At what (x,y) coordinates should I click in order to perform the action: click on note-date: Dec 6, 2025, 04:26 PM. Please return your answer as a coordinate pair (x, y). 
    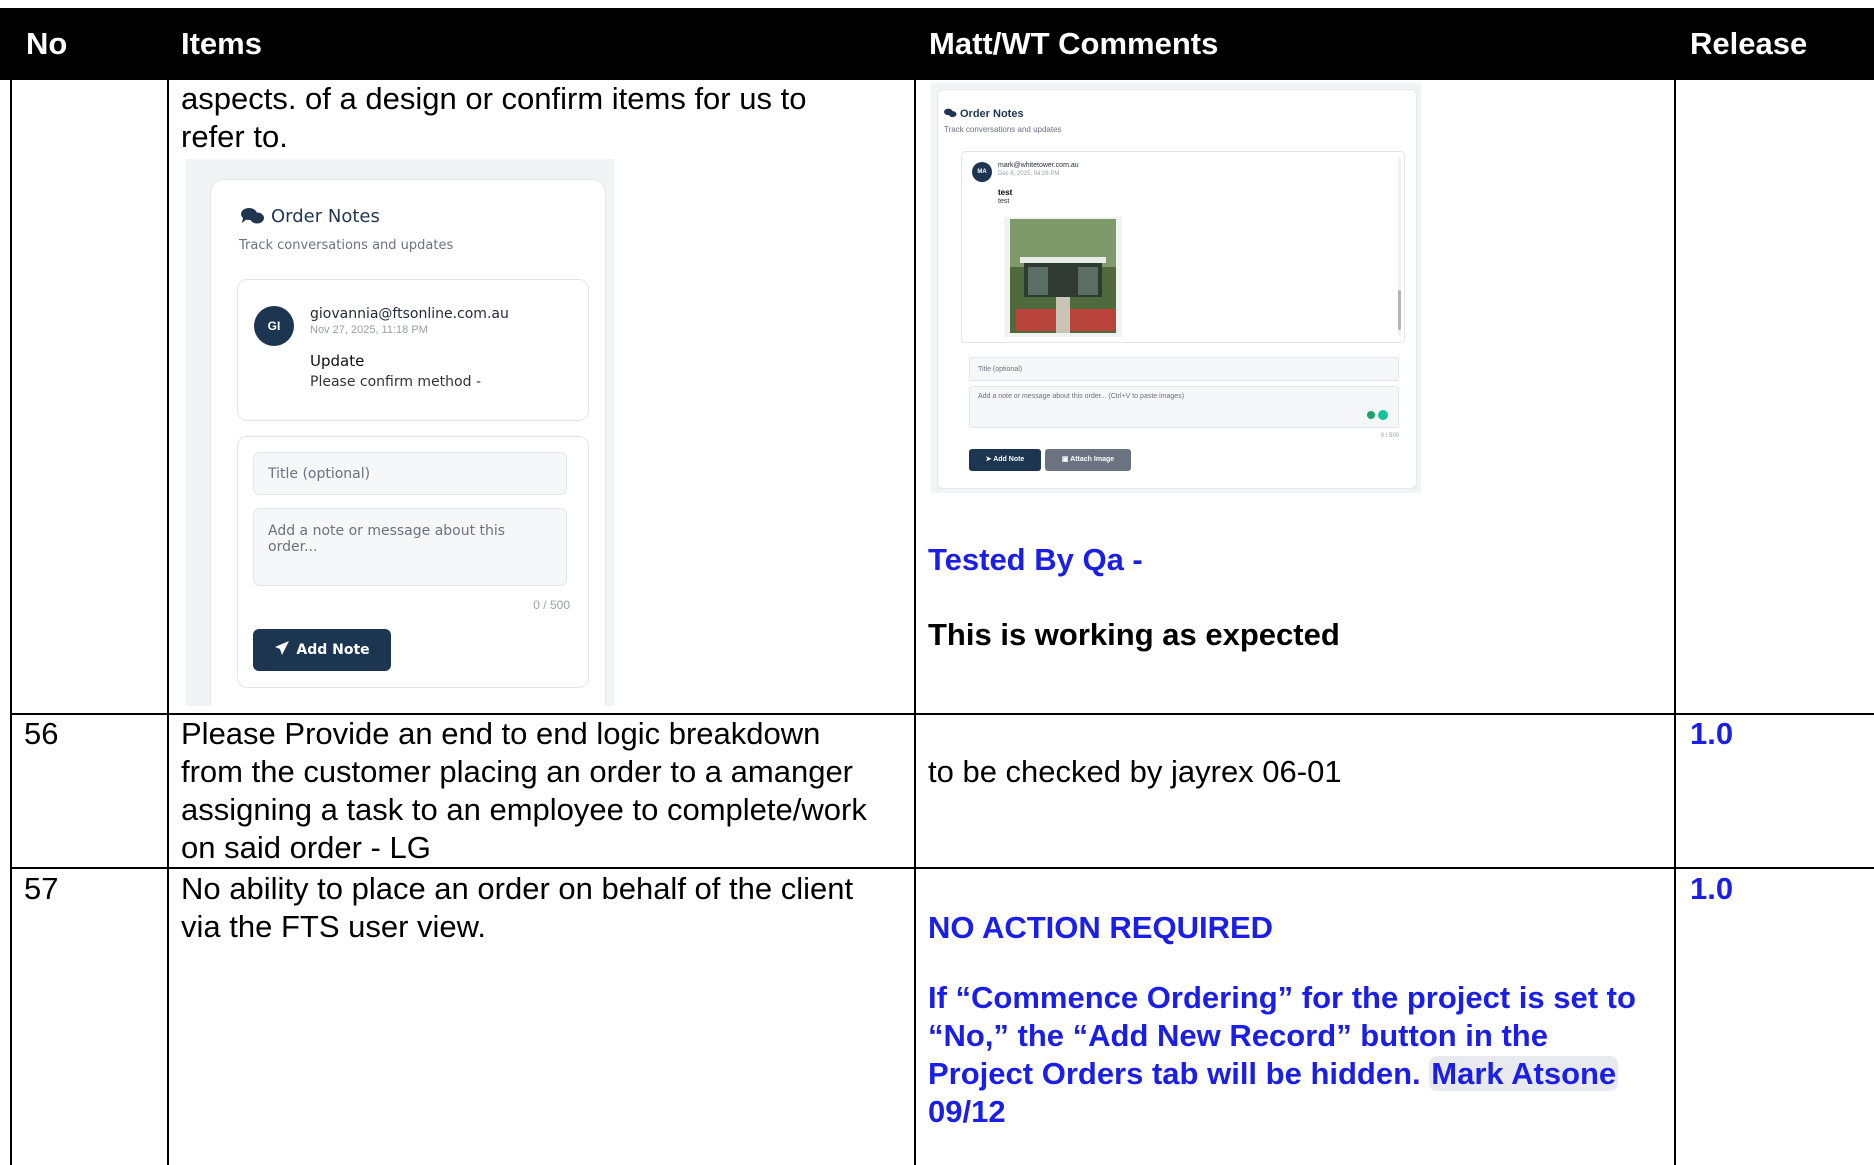
    Looking at the image, I should click on (1029, 174).